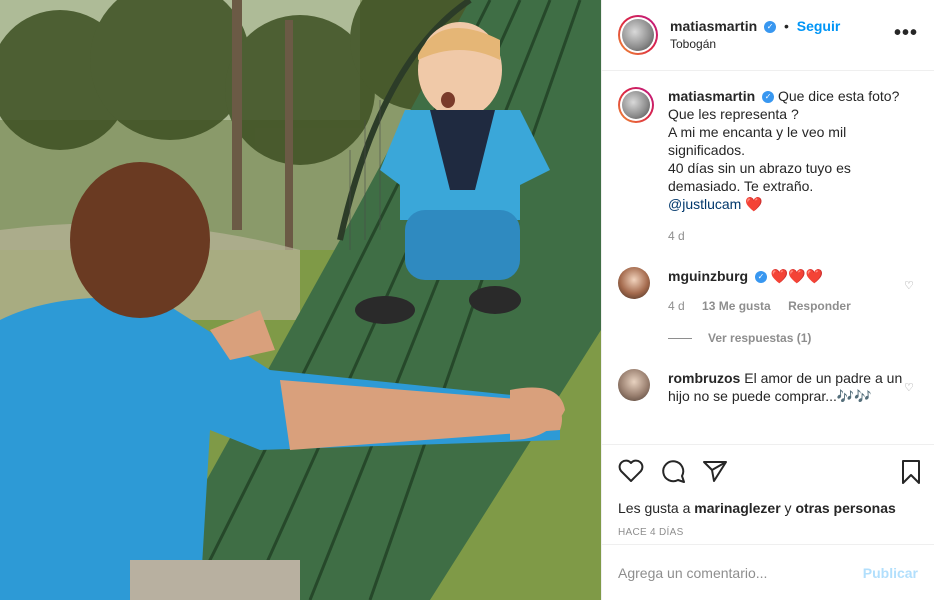  Describe the element at coordinates (715, 472) in the screenshot. I see `share-paper-plane-icon` at that location.